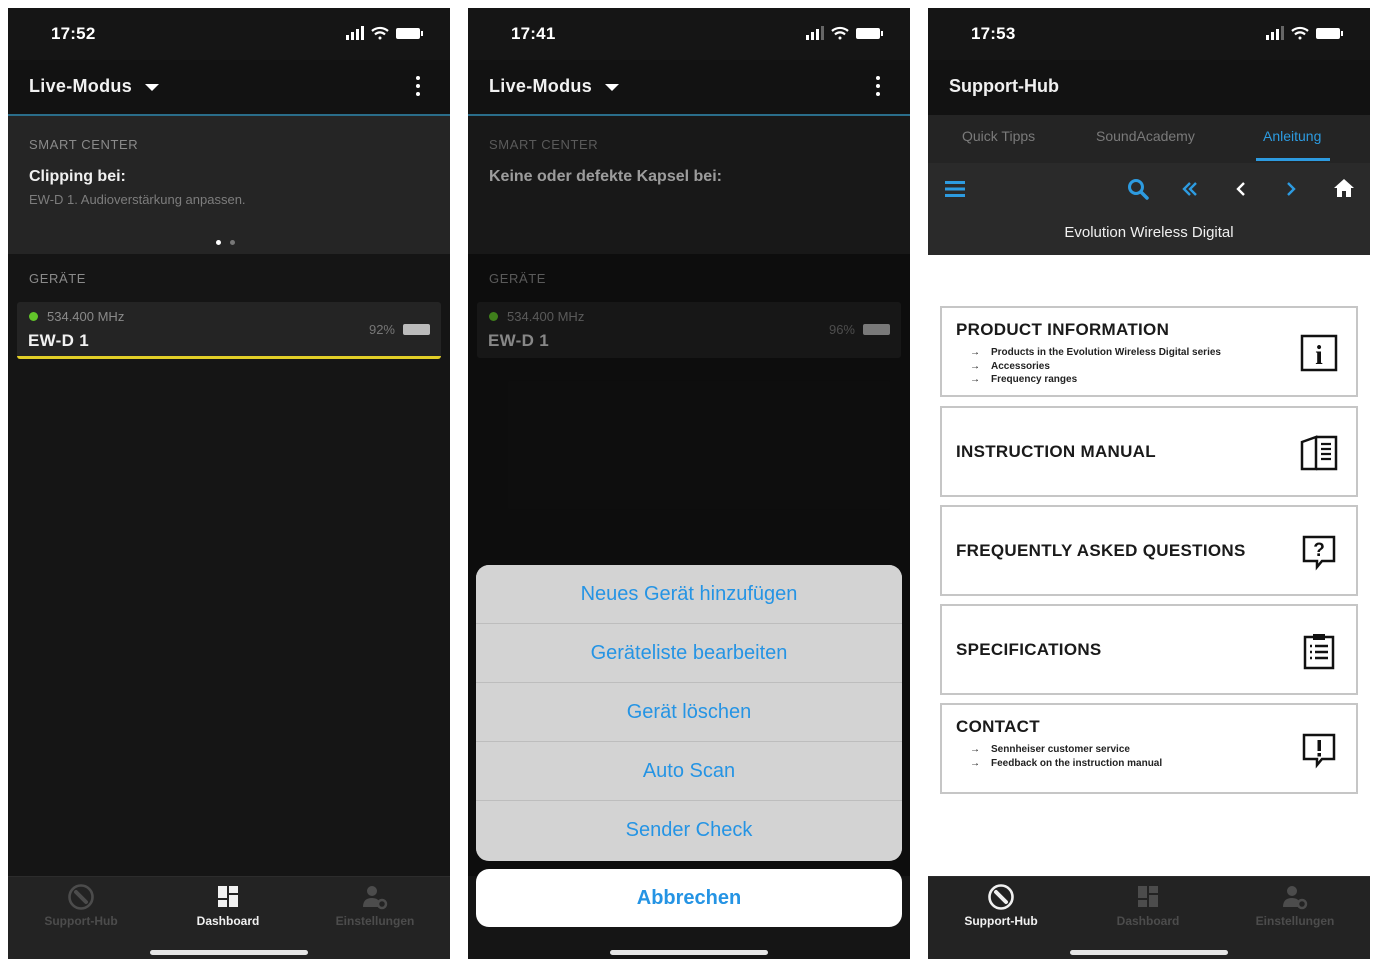 This screenshot has height=959, width=1375. I want to click on card-faq: FREQUENTLY ASKED QUESTIONS ?, so click(1149, 550).